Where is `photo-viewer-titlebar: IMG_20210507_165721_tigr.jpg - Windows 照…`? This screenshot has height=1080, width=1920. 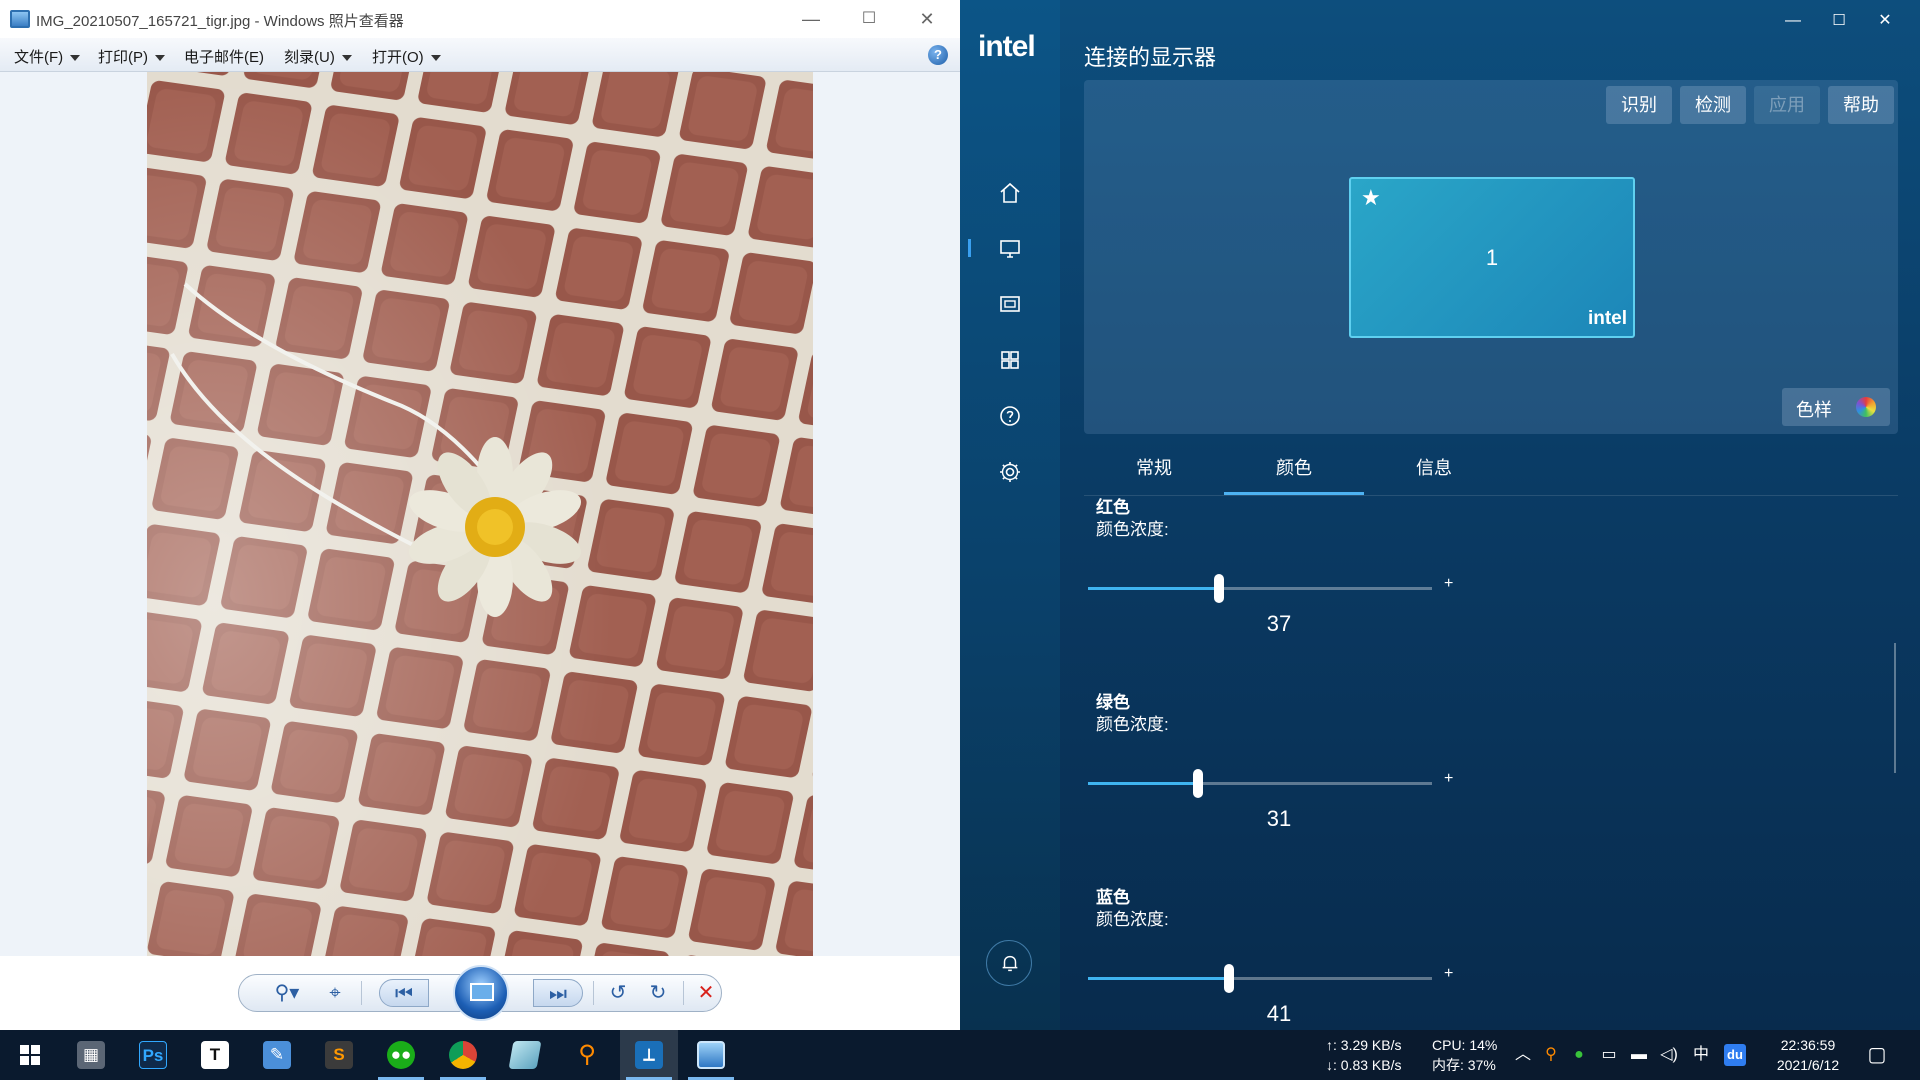
photo-viewer-titlebar: IMG_20210507_165721_tigr.jpg - Windows 照… is located at coordinates (480, 19).